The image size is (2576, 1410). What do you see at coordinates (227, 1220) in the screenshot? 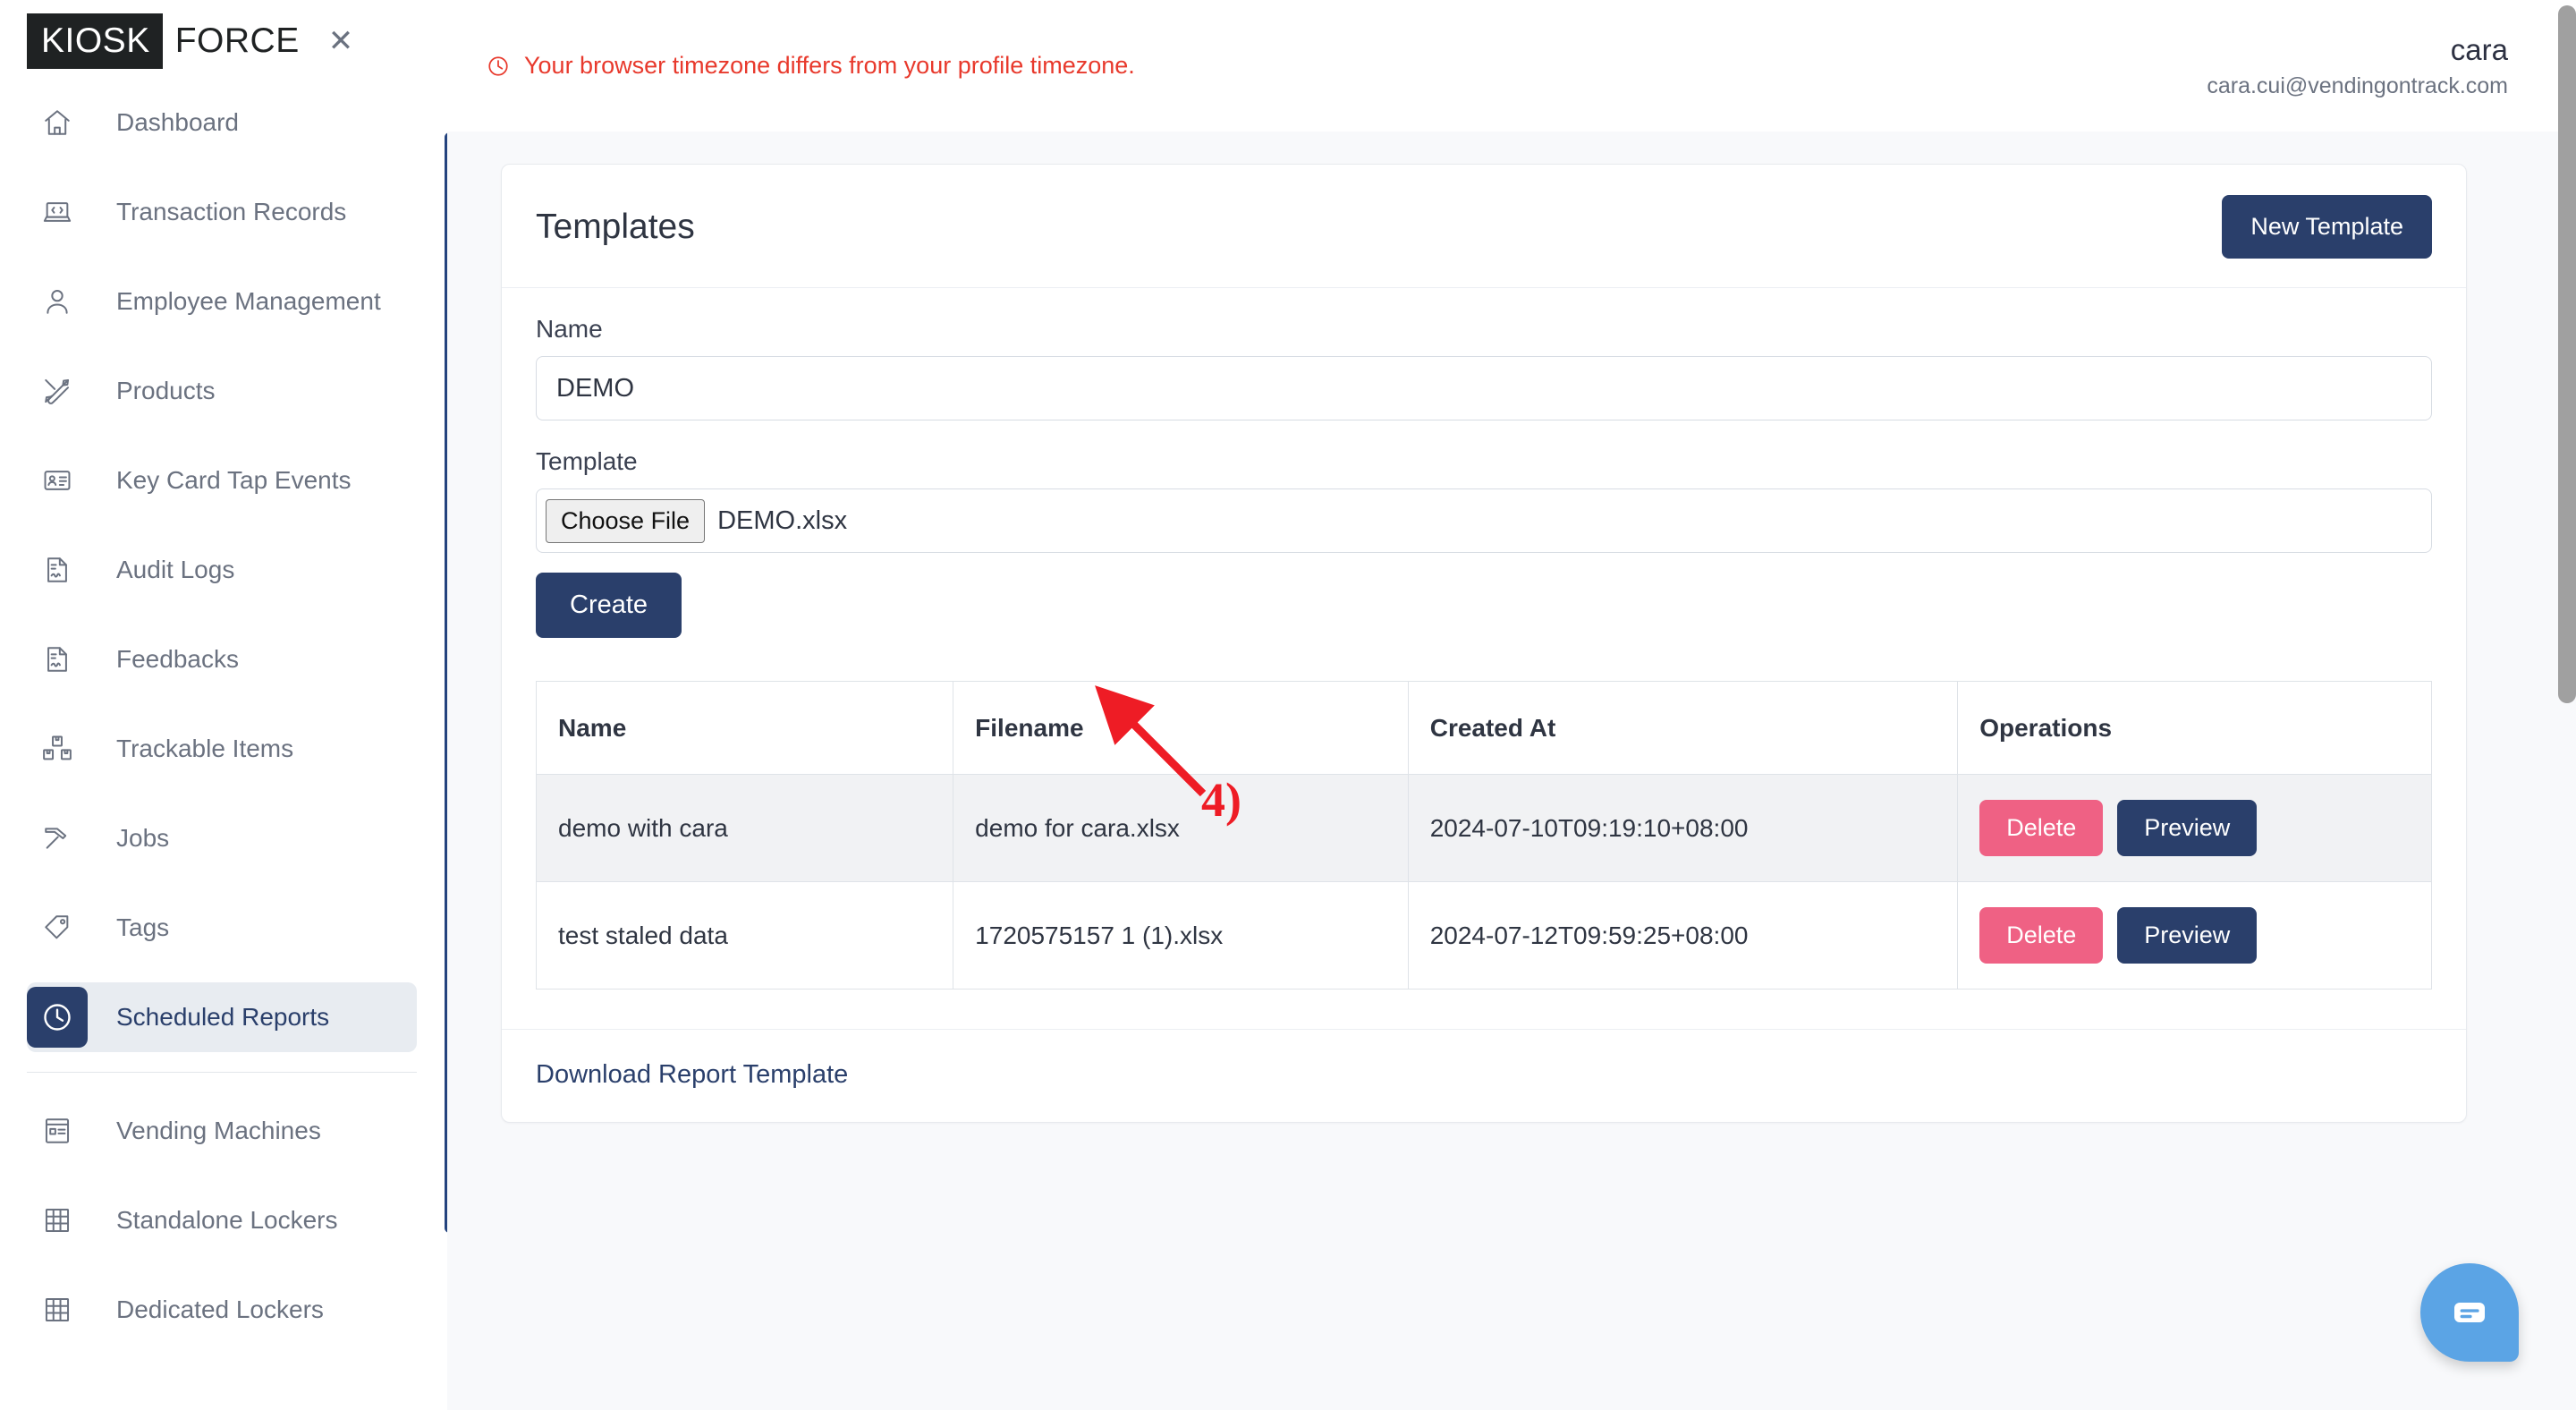
I see `sidebar-item-label: Standalone Lockers` at bounding box center [227, 1220].